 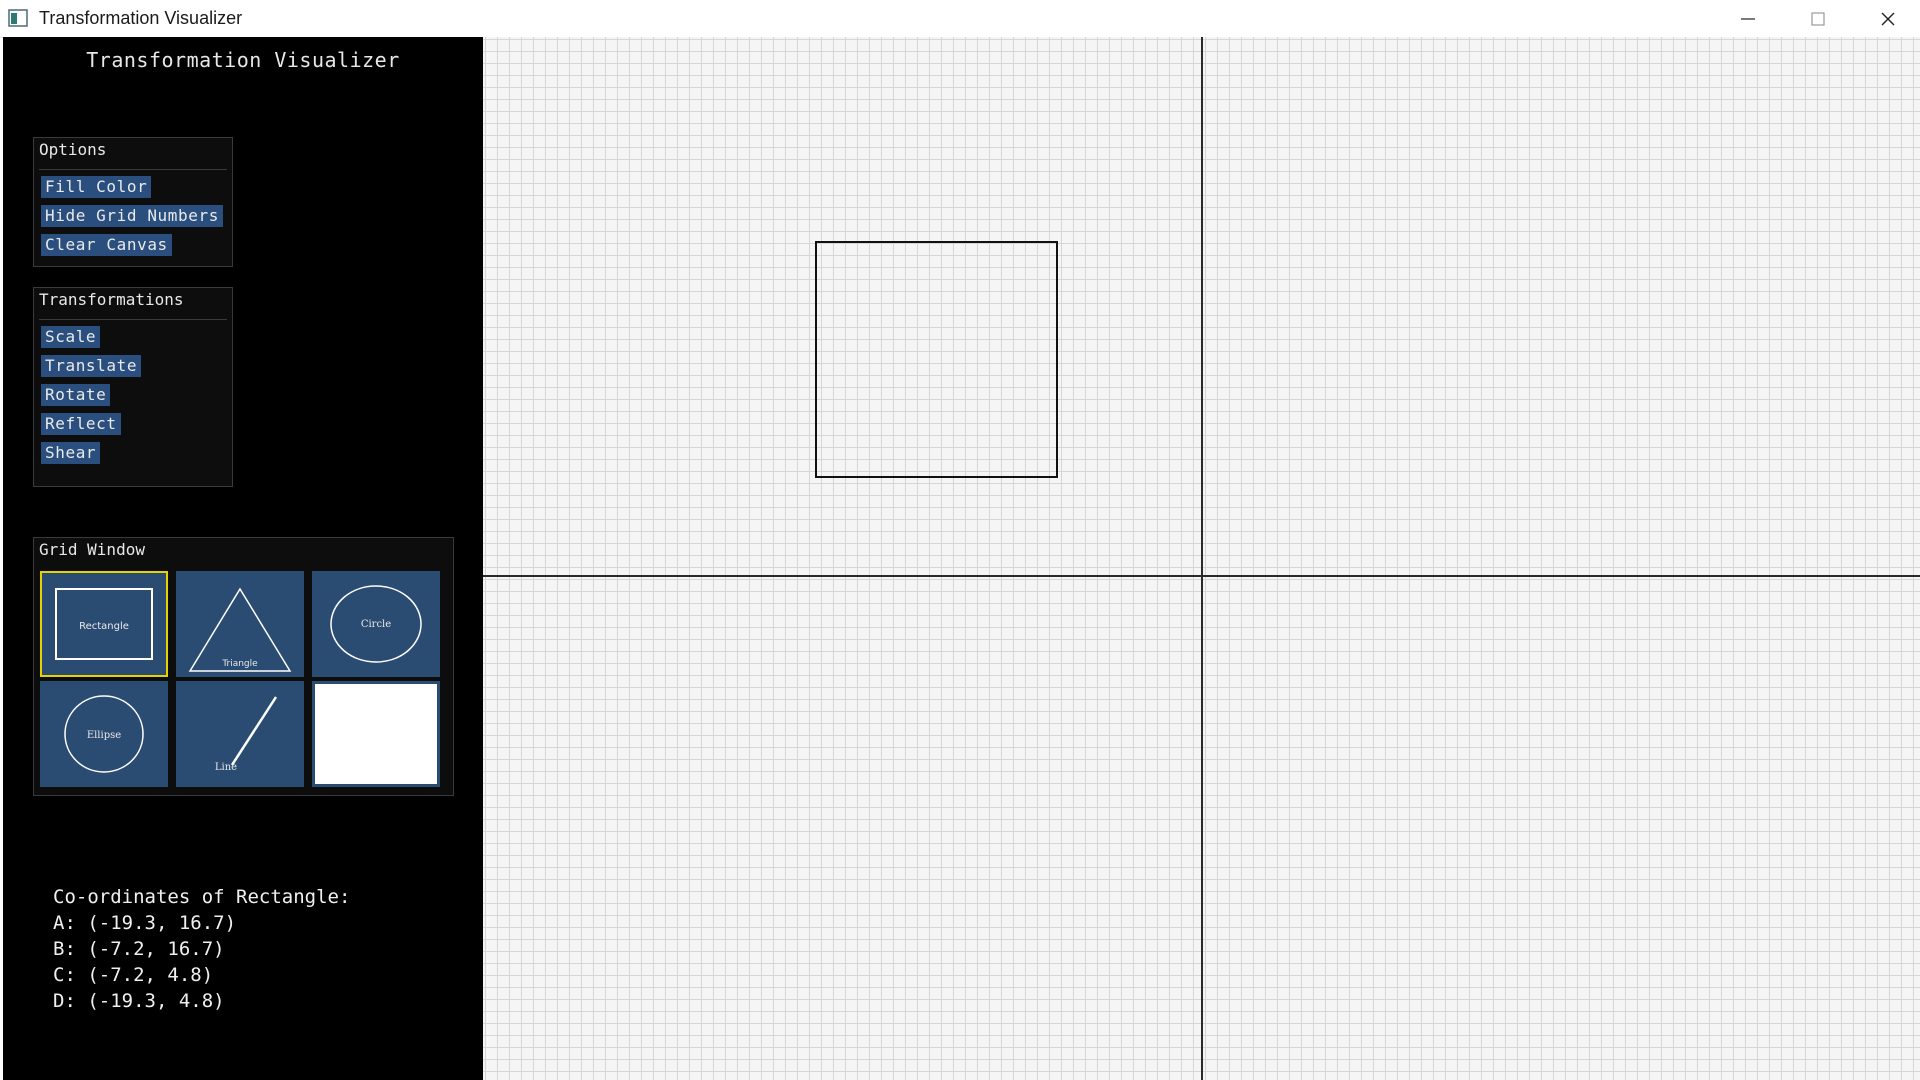 I want to click on reflect-button: Reflect, so click(x=81, y=424).